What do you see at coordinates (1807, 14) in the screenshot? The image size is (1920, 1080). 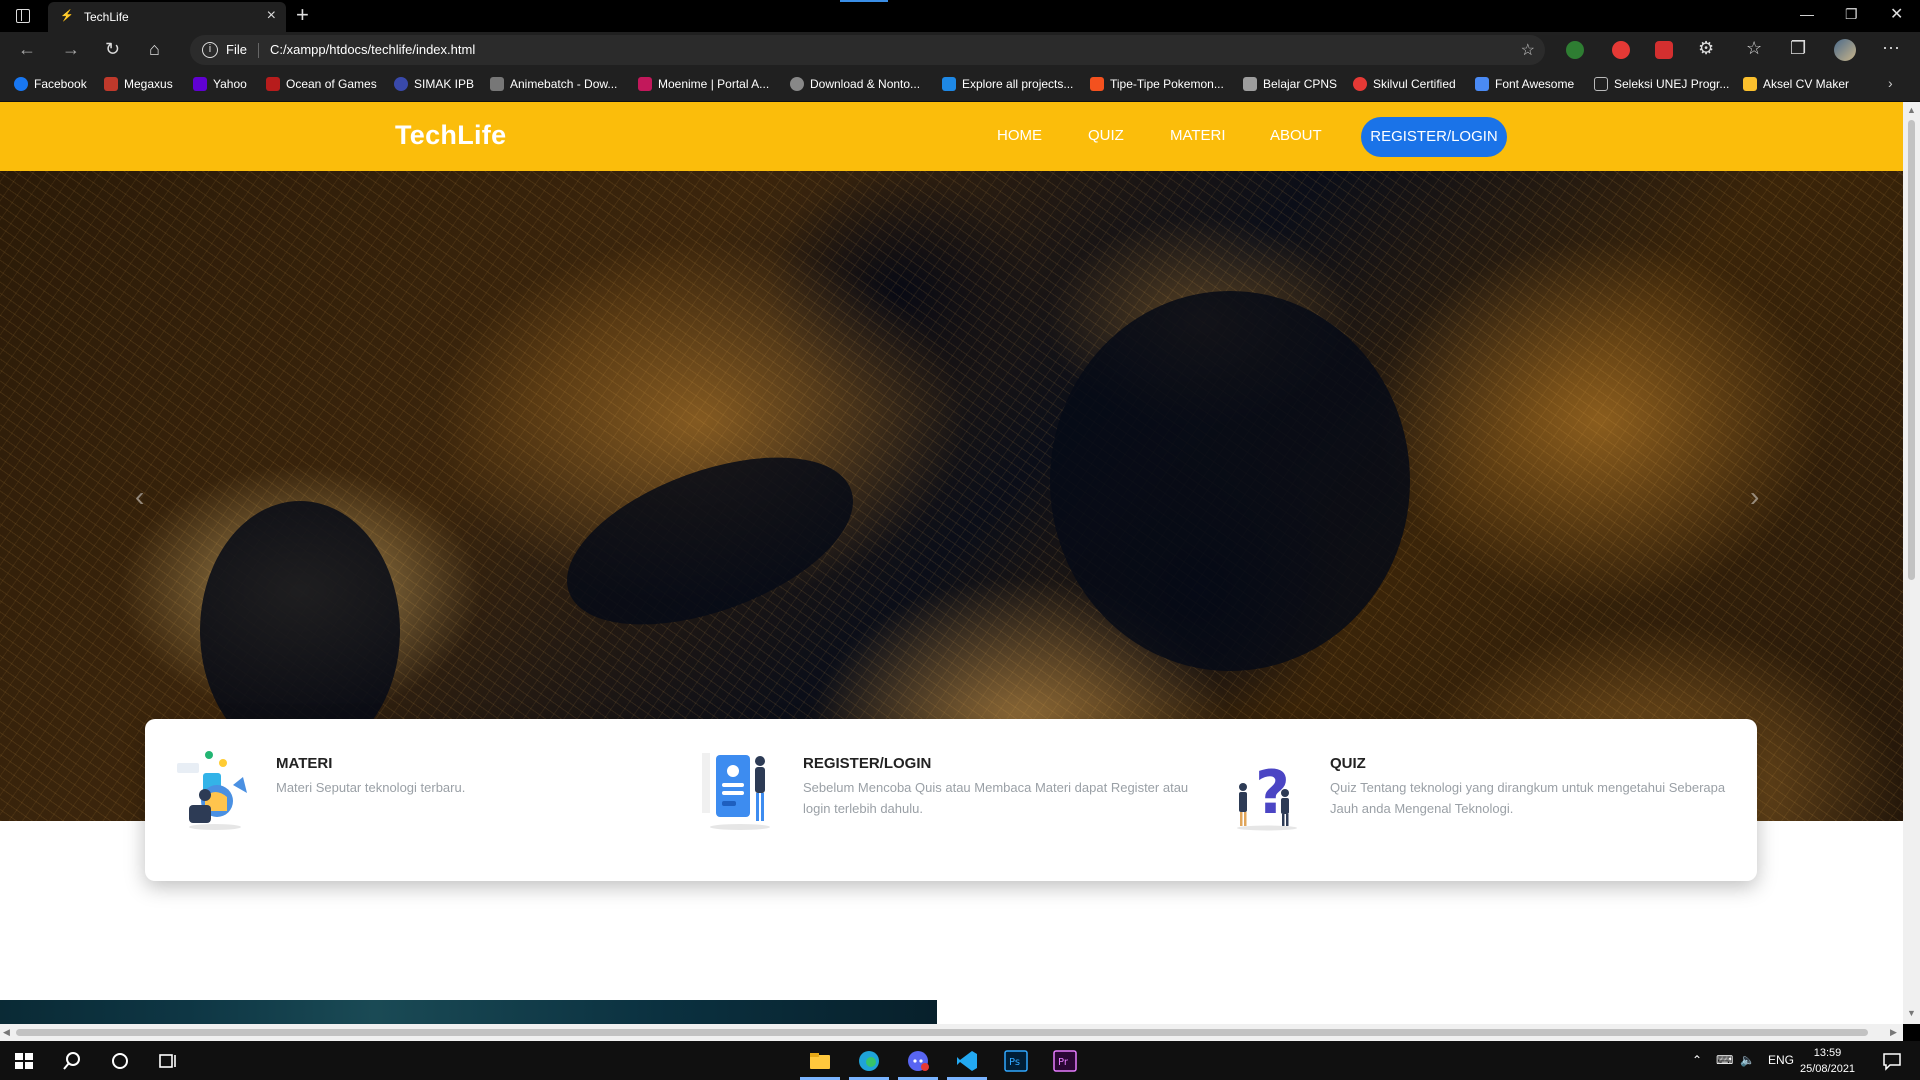 I see `minimize-icon: —` at bounding box center [1807, 14].